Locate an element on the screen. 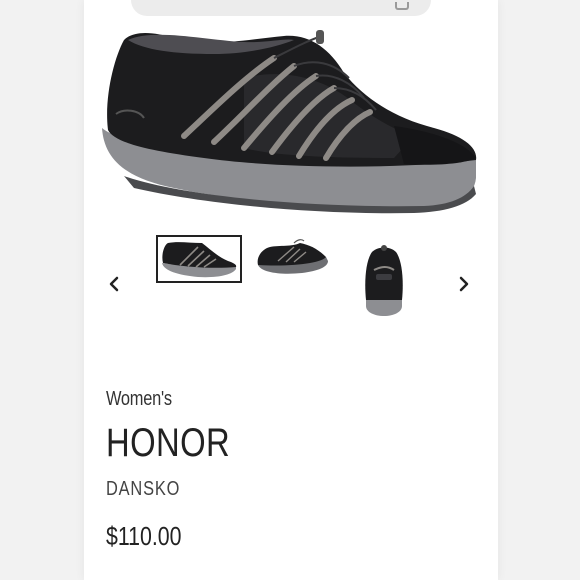  prev-image-button is located at coordinates (114, 284).